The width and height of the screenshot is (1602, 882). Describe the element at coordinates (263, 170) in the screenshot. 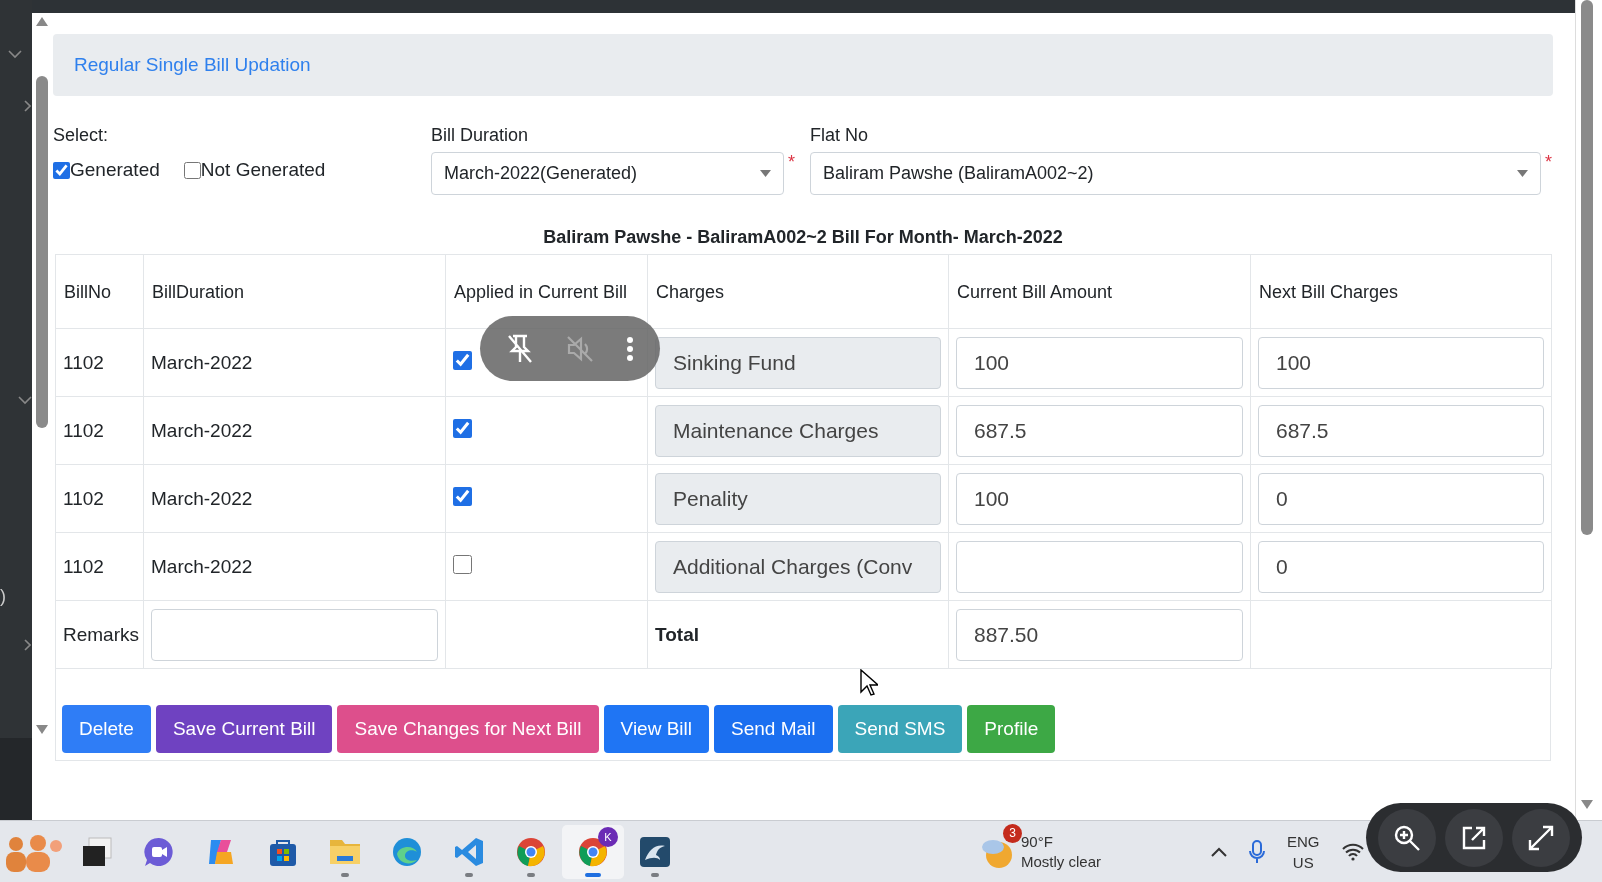

I see `option-label: Not Generated` at that location.